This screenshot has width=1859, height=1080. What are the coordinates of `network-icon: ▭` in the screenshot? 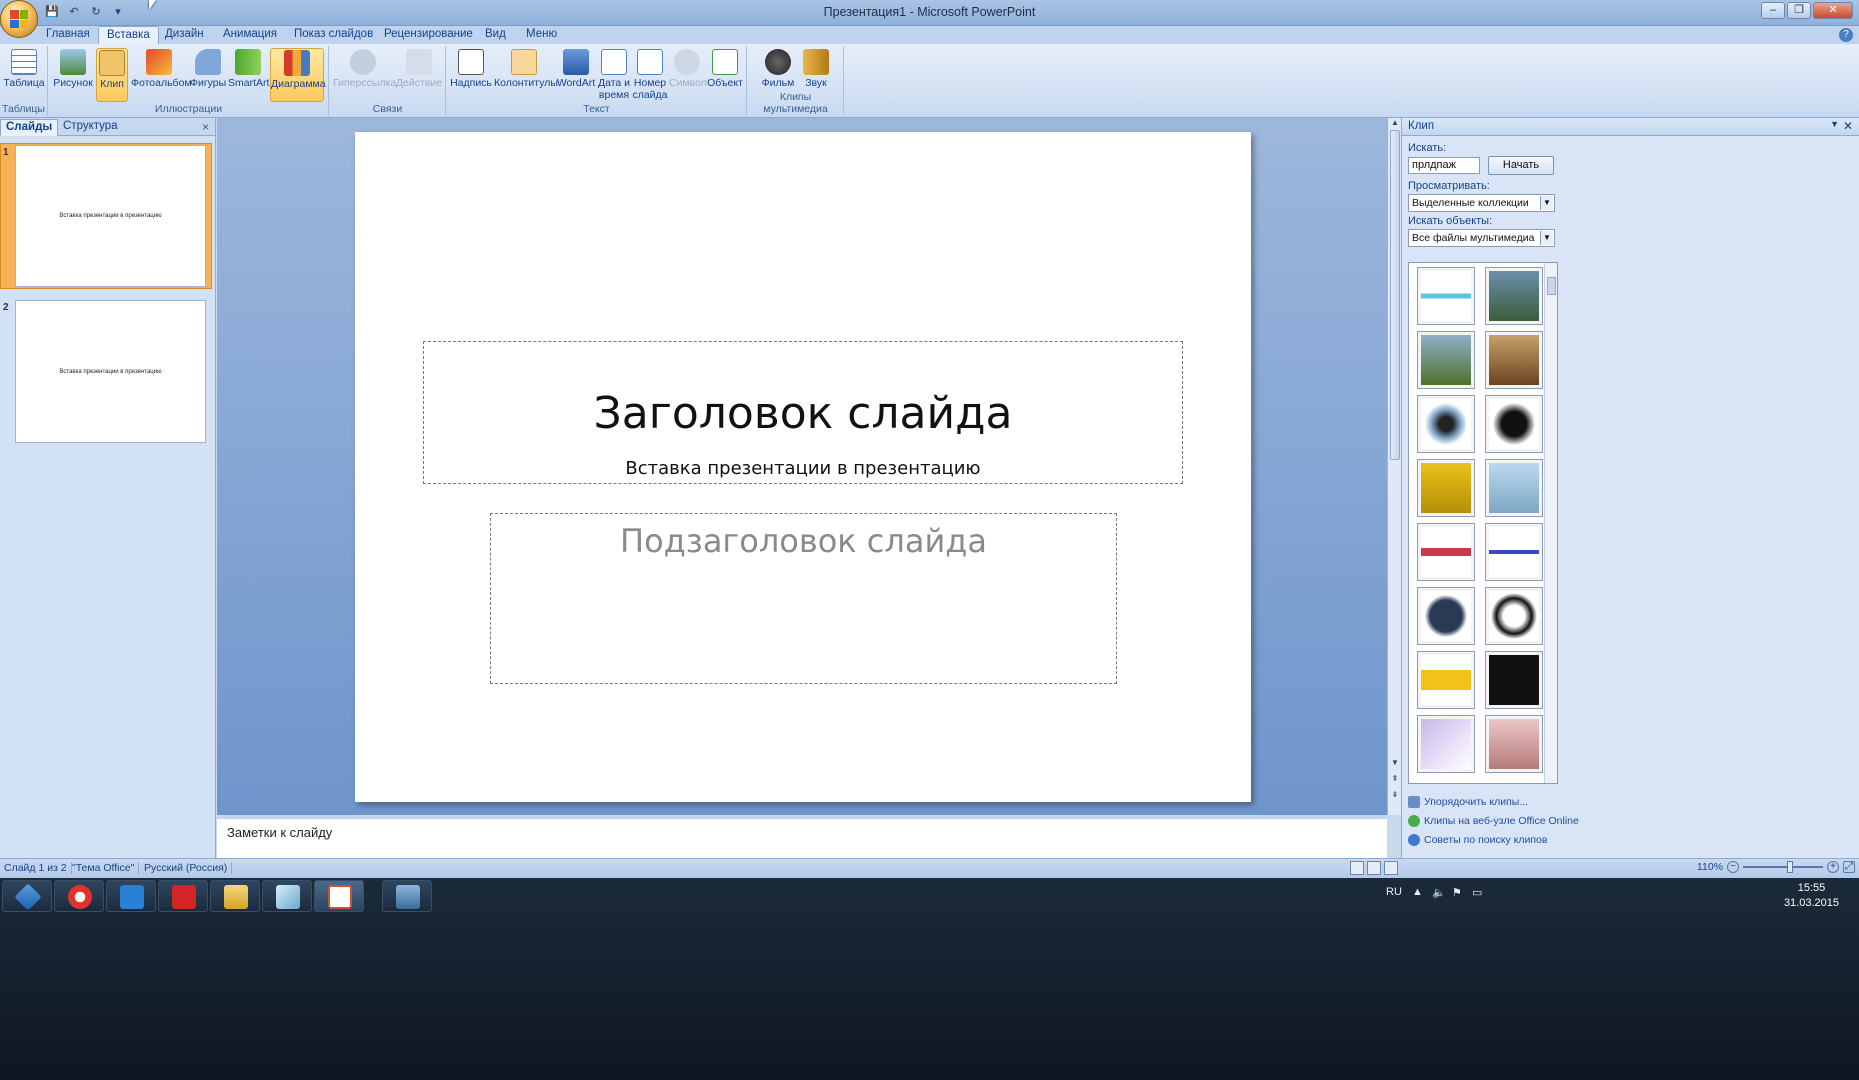 It's located at (1477, 892).